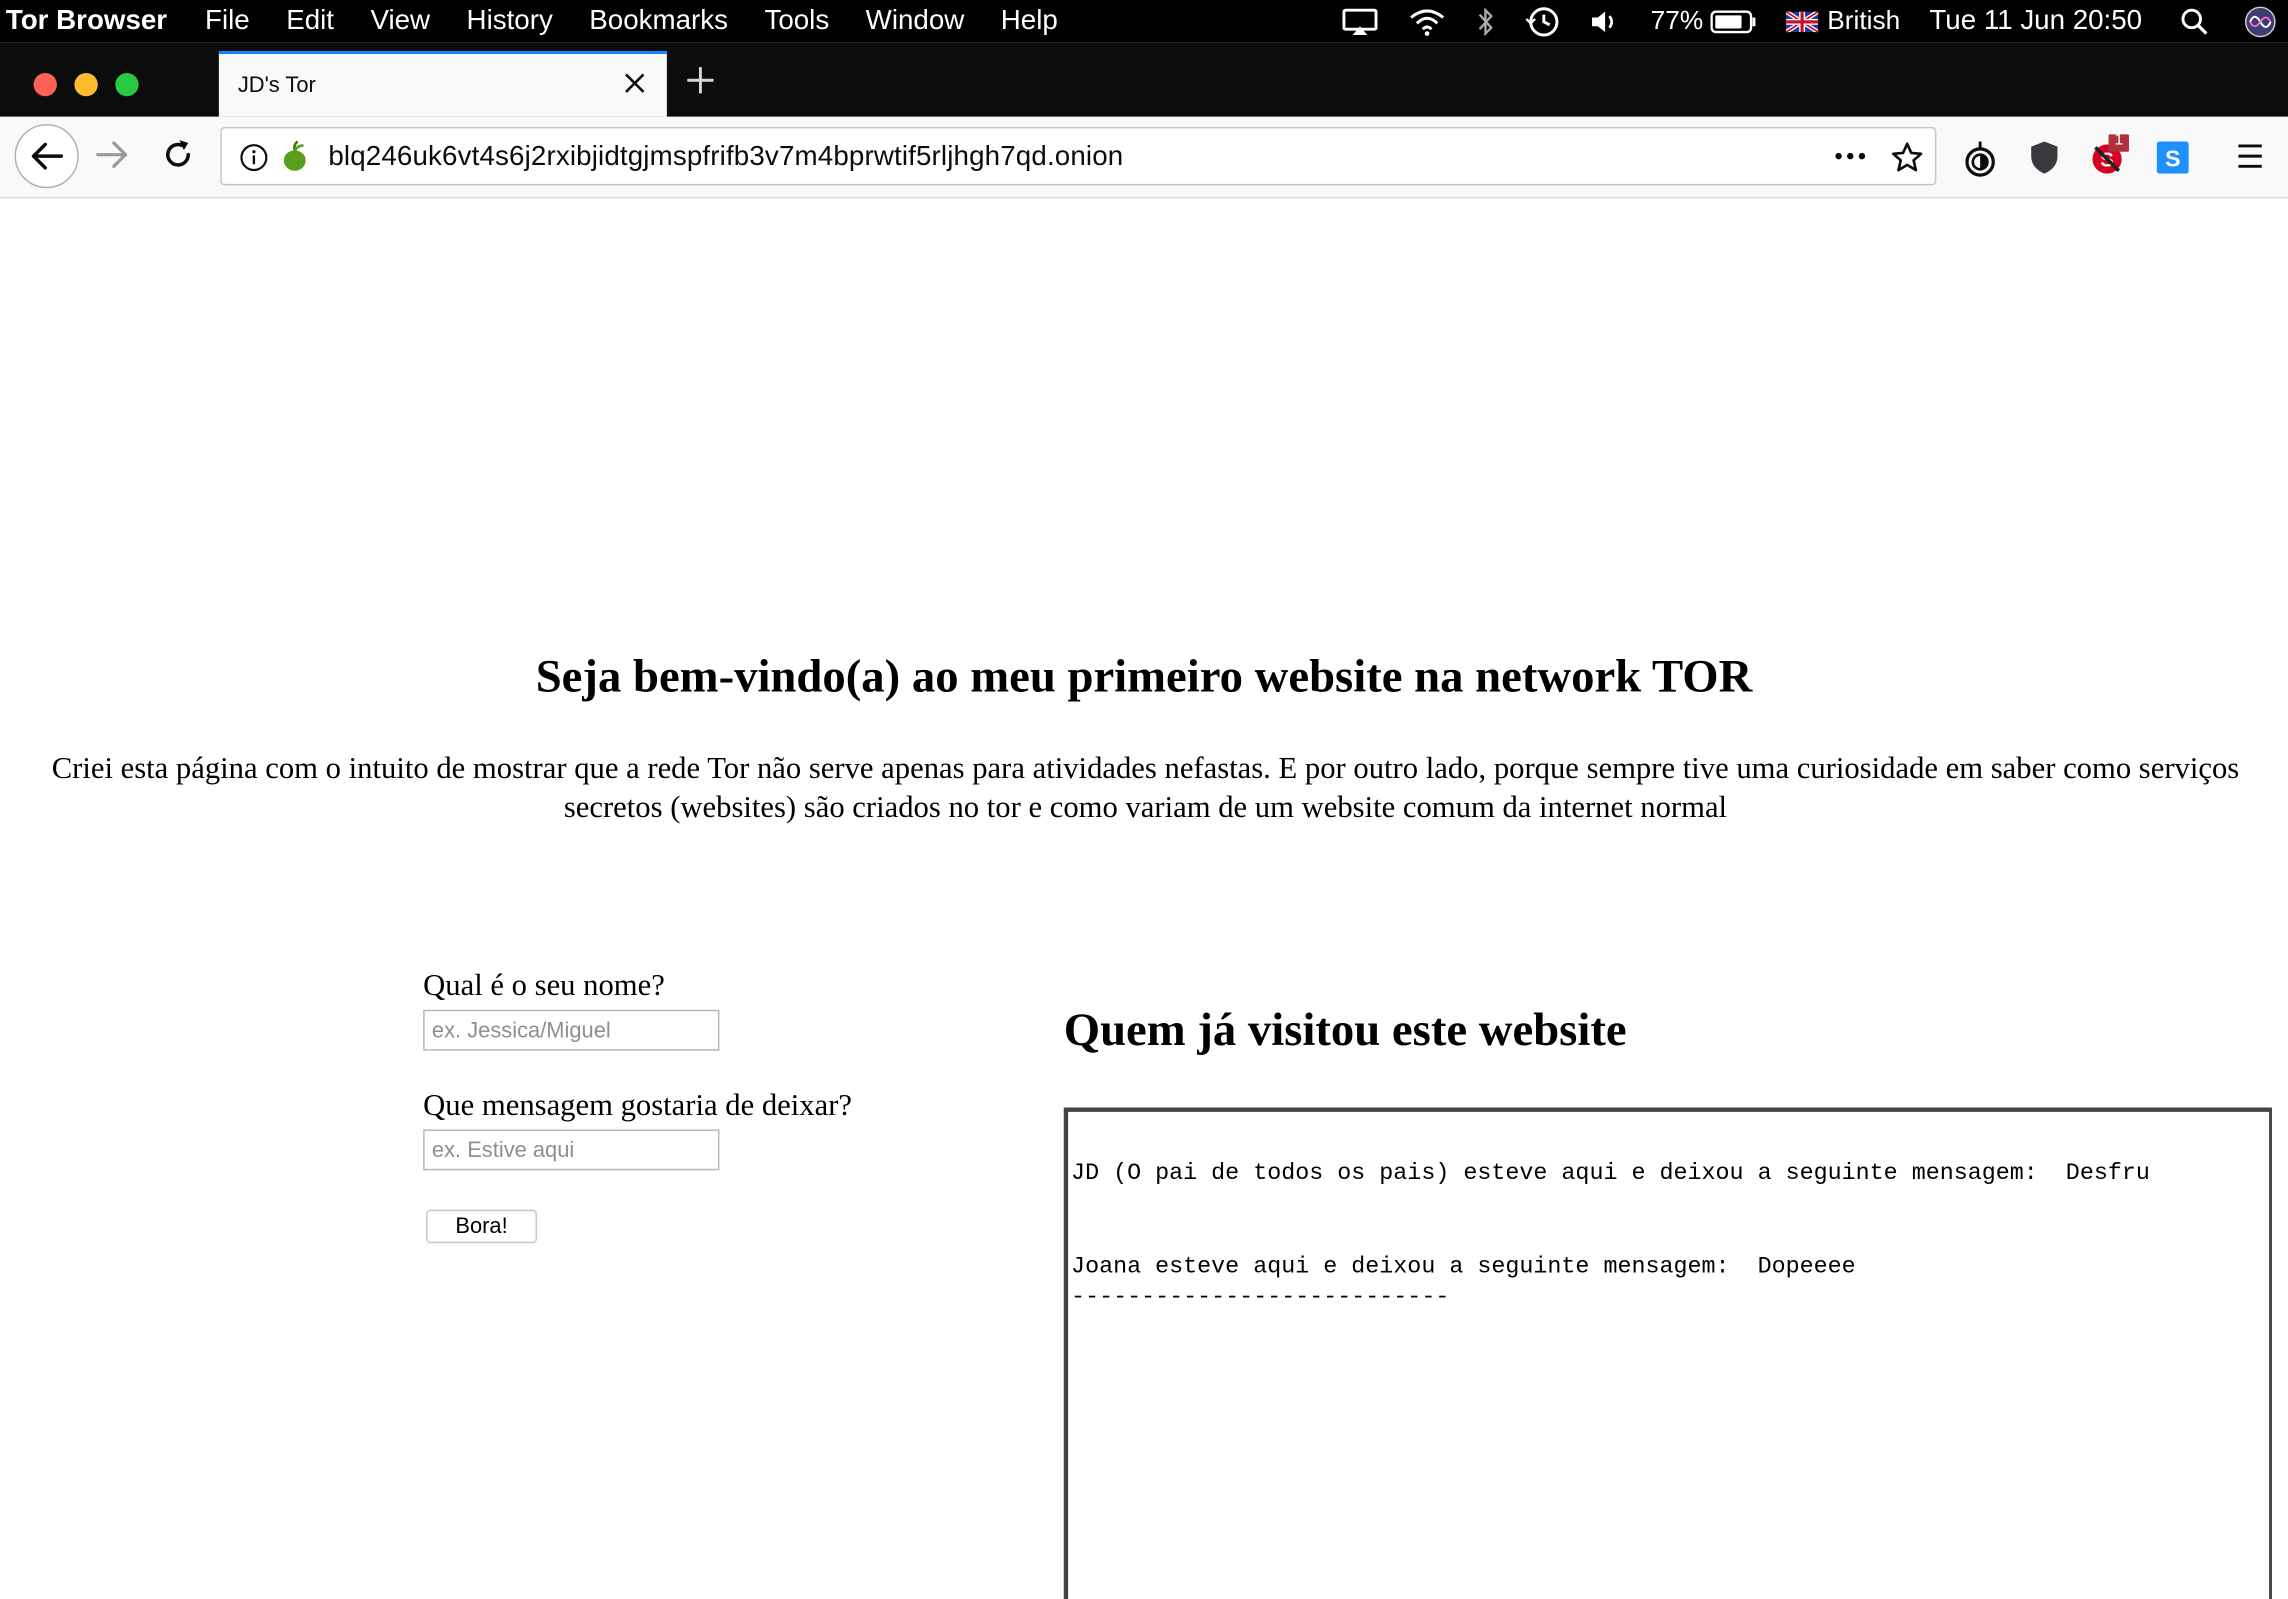 The height and width of the screenshot is (1599, 2288). I want to click on noscript-icon: S, so click(2113, 156).